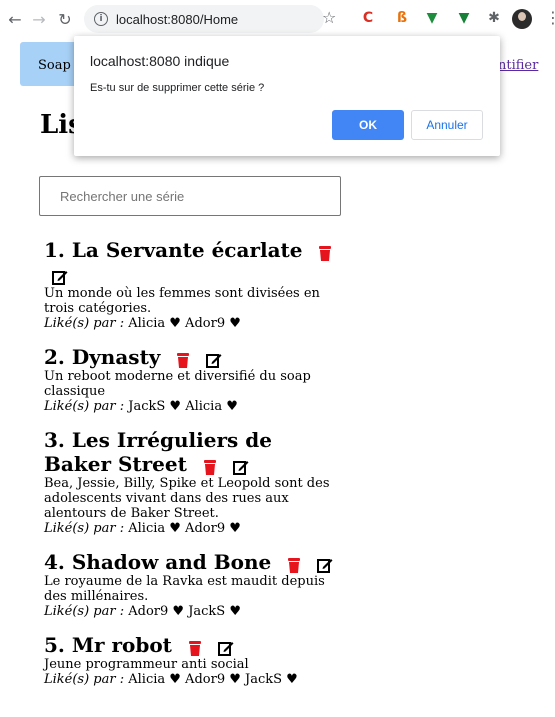 This screenshot has width=555, height=717. I want to click on series-description: Jeune programmeur anti social, so click(146, 664).